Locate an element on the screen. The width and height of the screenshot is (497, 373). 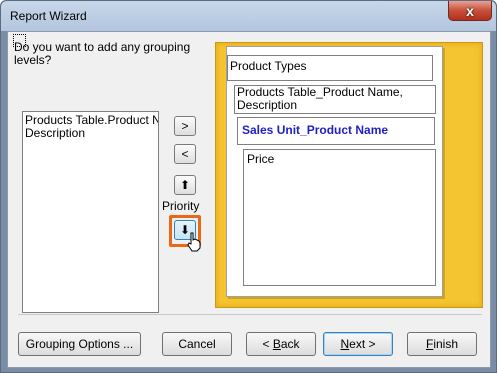
preview-detail: Price is located at coordinates (339, 217).